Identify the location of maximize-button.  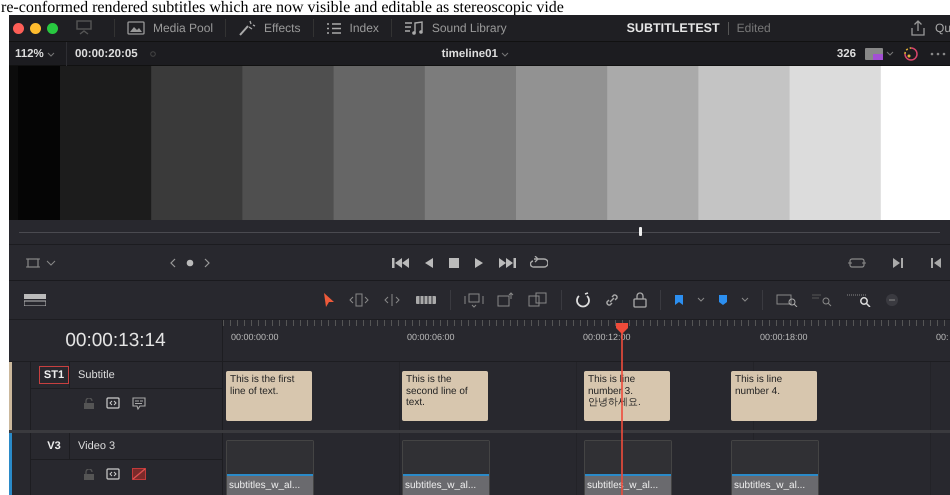
(52, 28).